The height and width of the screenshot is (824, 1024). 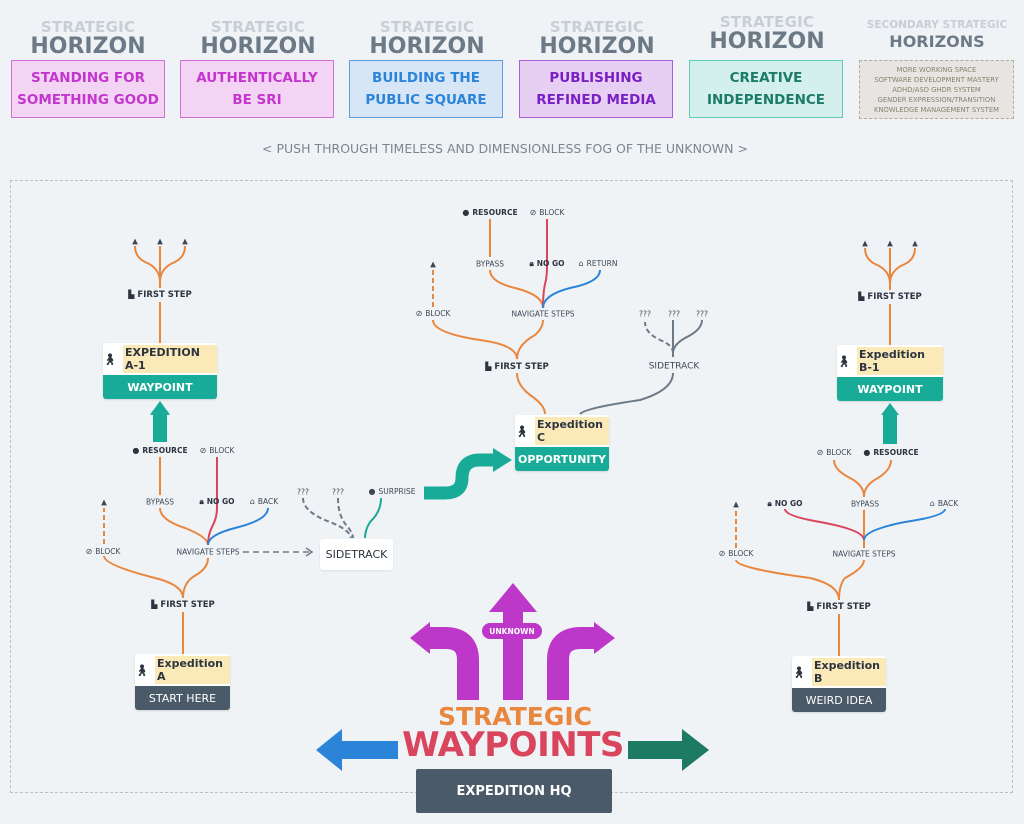 I want to click on bypass-label-a: BYPASS, so click(x=160, y=502).